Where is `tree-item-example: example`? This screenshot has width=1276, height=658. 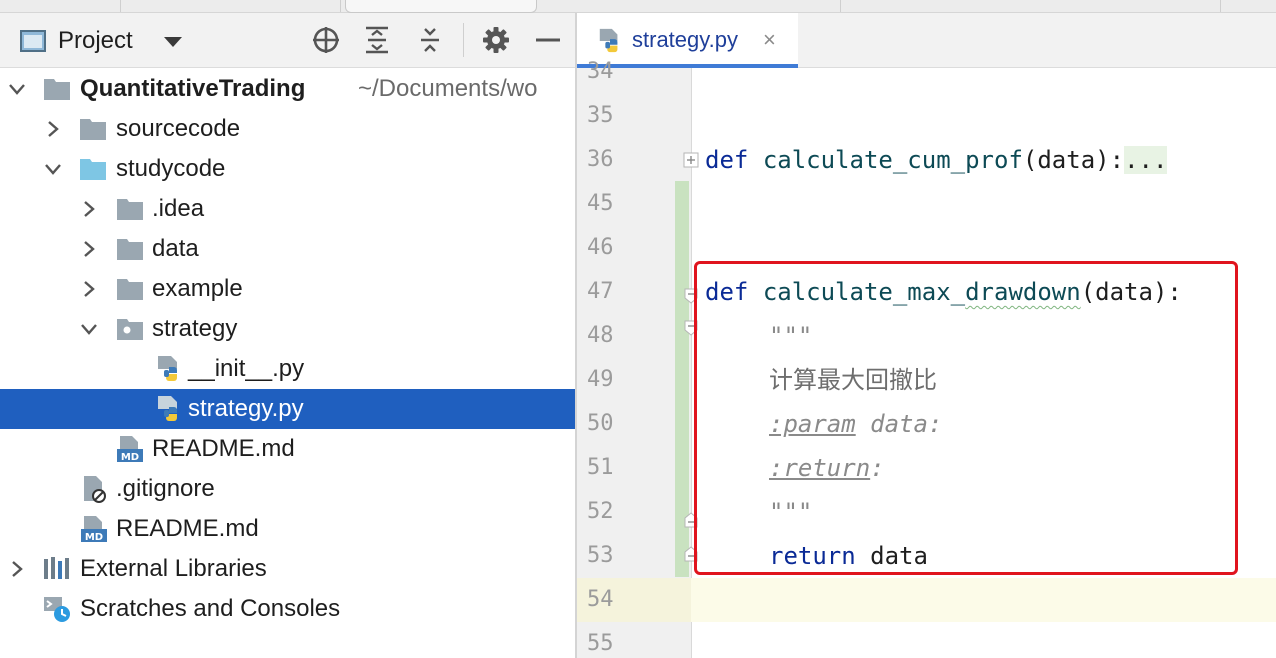 tree-item-example: example is located at coordinates (287, 289).